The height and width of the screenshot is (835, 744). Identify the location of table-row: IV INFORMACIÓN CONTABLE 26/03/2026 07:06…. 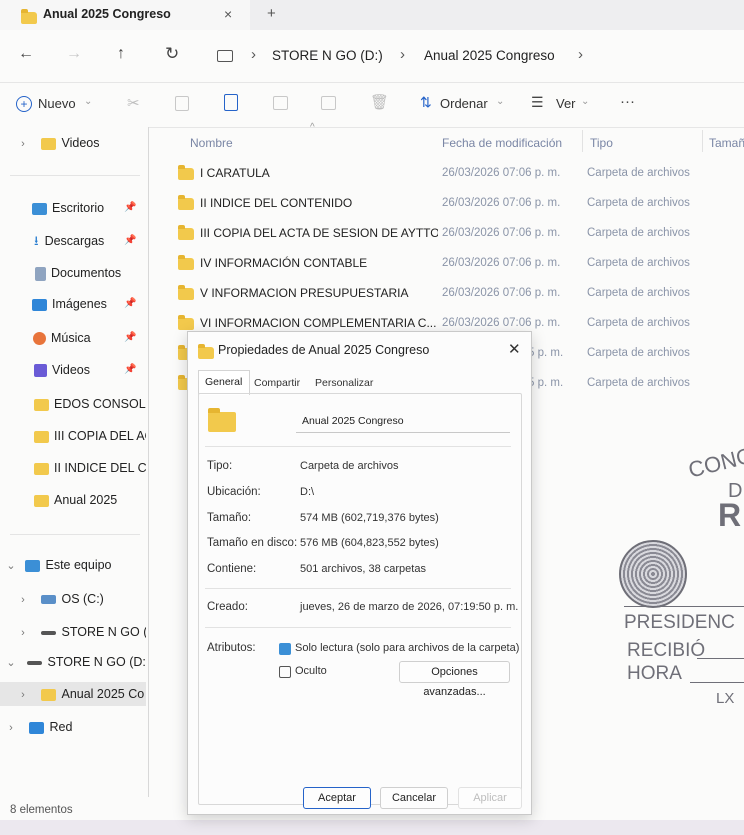
(458, 263).